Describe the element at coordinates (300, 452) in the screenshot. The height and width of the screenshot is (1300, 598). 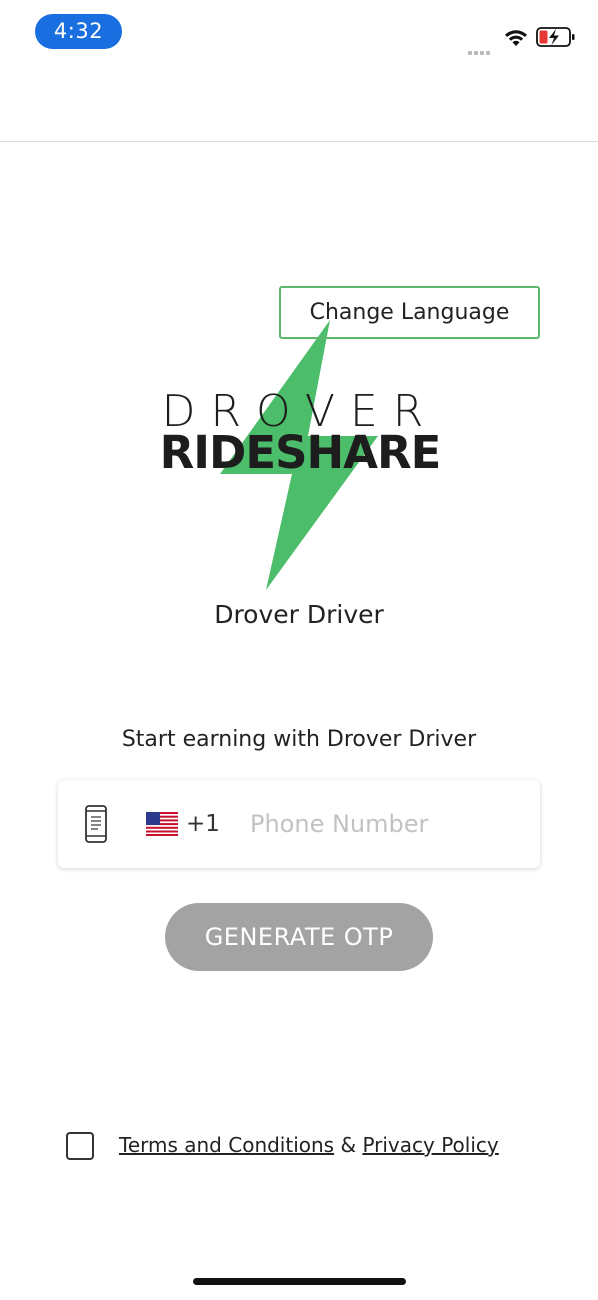
I see `logo-wordmark-rideshare: RIDESHARE` at that location.